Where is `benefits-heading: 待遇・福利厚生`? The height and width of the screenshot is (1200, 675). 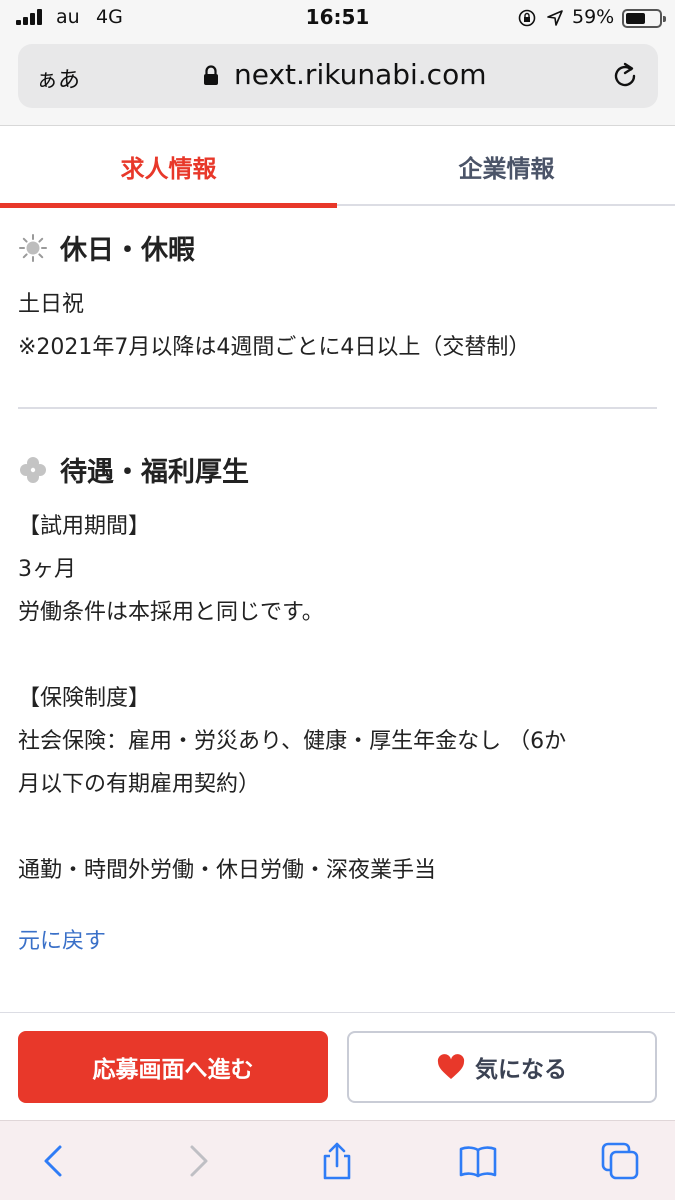 benefits-heading: 待遇・福利厚生 is located at coordinates (133, 469).